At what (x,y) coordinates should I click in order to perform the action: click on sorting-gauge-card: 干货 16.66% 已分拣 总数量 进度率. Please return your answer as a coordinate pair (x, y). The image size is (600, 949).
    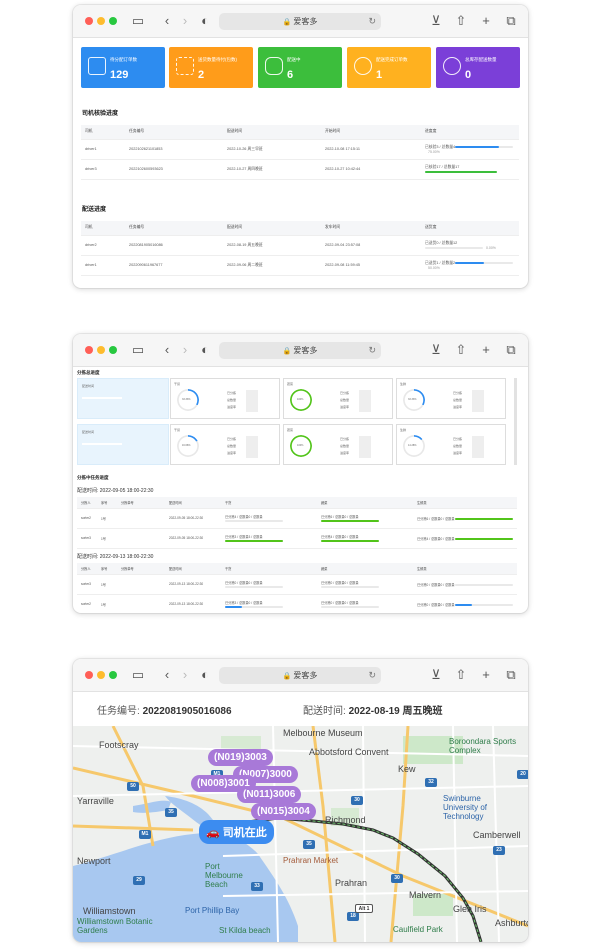
    Looking at the image, I should click on (225, 444).